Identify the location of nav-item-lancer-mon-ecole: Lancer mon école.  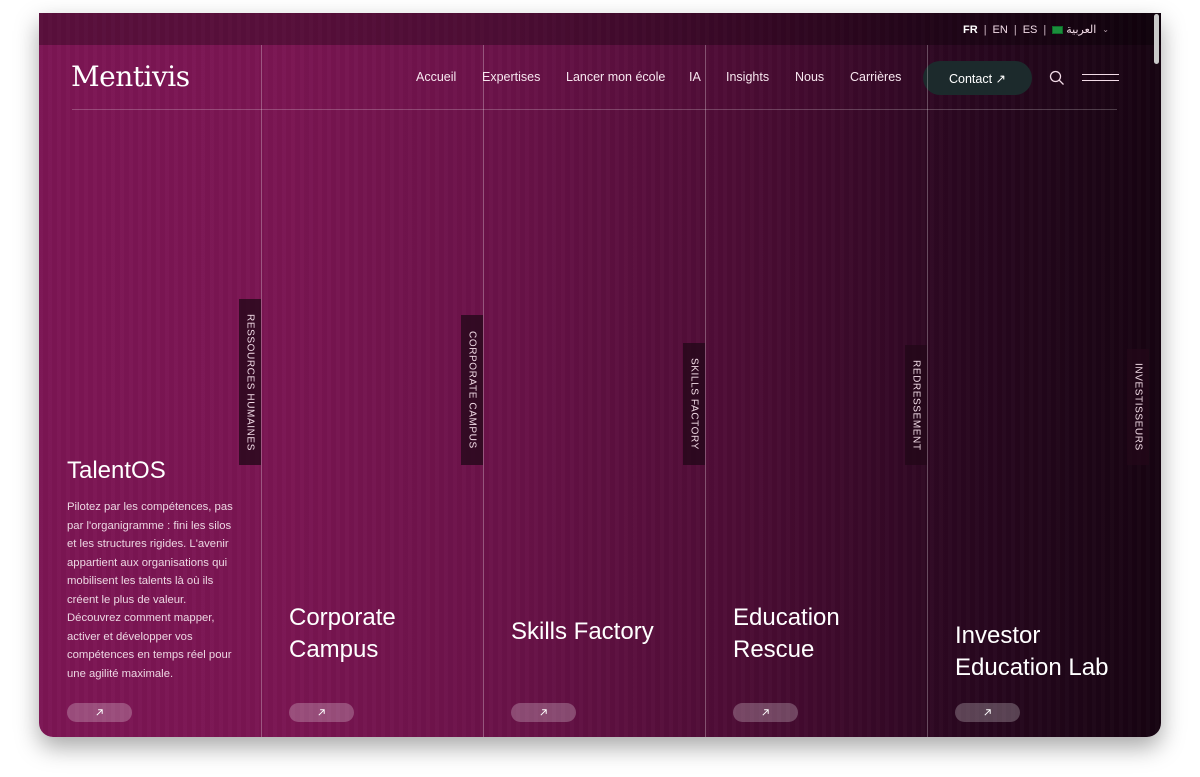
(615, 77).